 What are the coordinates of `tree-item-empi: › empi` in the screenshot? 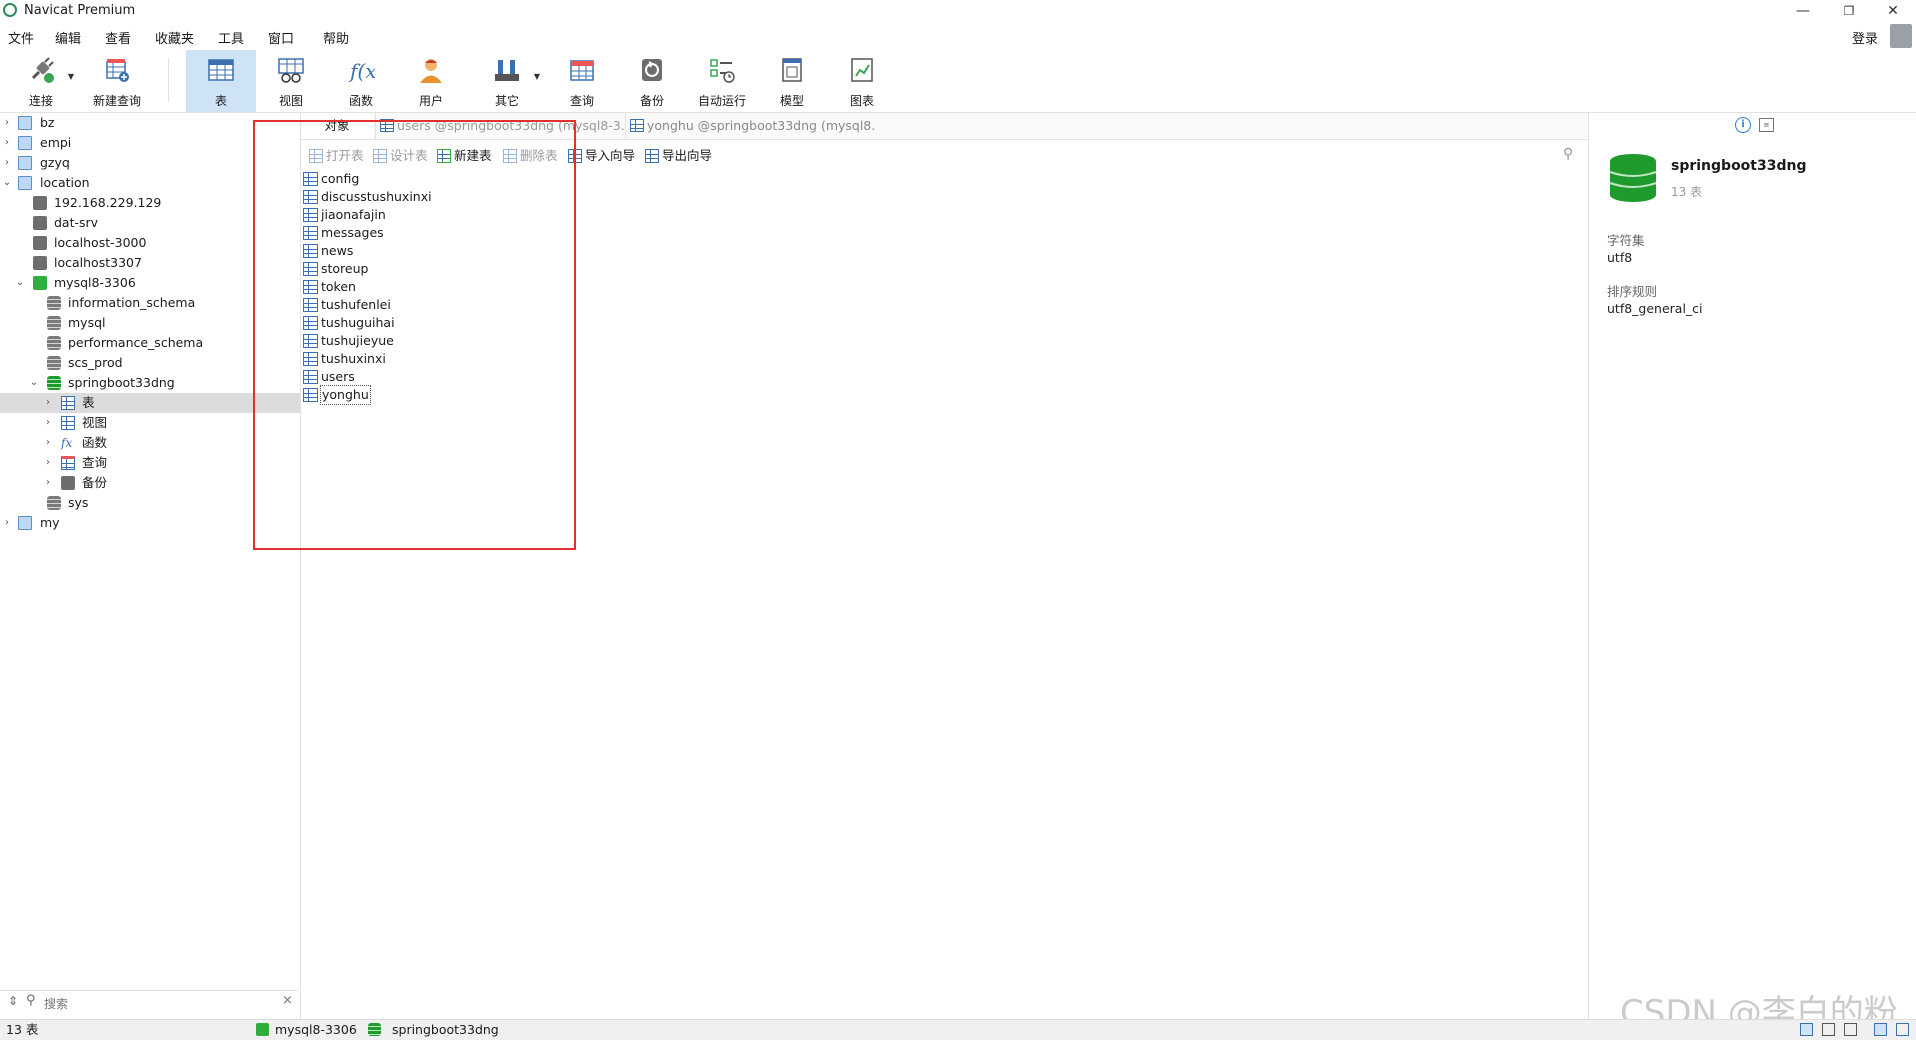 It's located at (150, 143).